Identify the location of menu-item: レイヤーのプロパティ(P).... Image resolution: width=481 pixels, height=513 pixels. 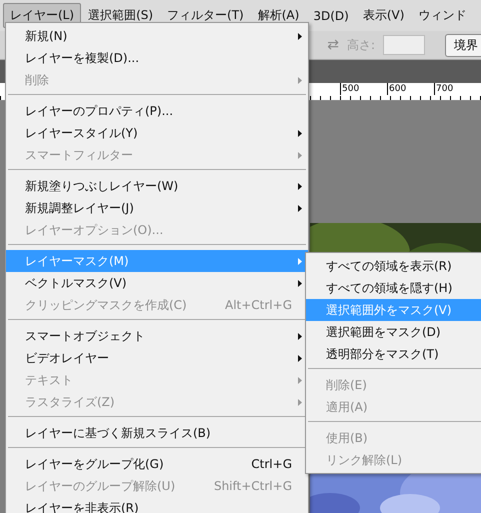
(157, 111).